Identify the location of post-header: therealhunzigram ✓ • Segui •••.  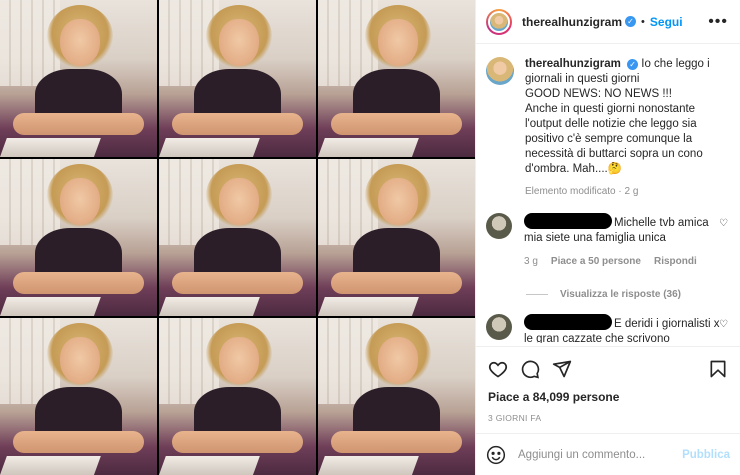
(608, 22).